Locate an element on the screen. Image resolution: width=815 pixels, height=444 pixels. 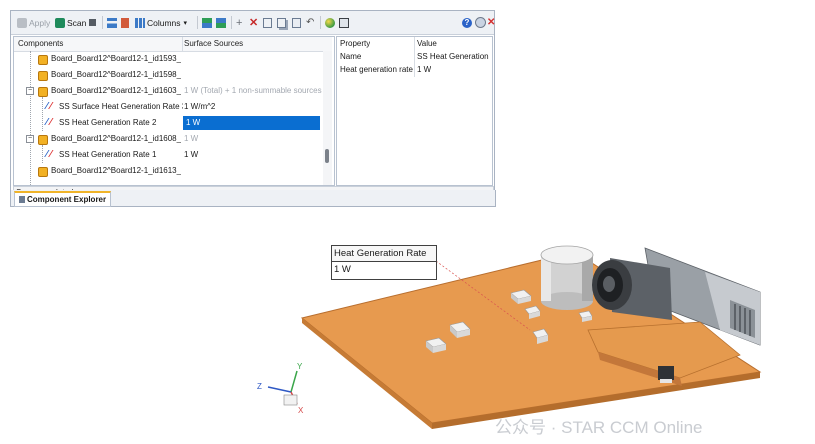
z-axis-line is located at coordinates (279, 389).